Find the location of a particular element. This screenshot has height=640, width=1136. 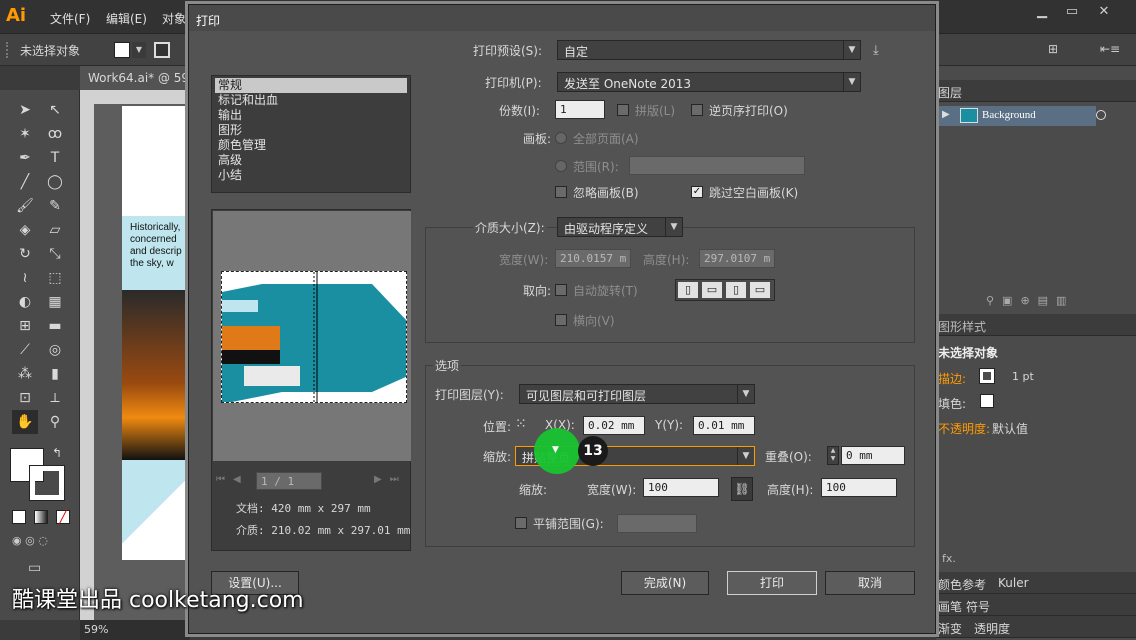

reverse-order-checkbox is located at coordinates (697, 110).